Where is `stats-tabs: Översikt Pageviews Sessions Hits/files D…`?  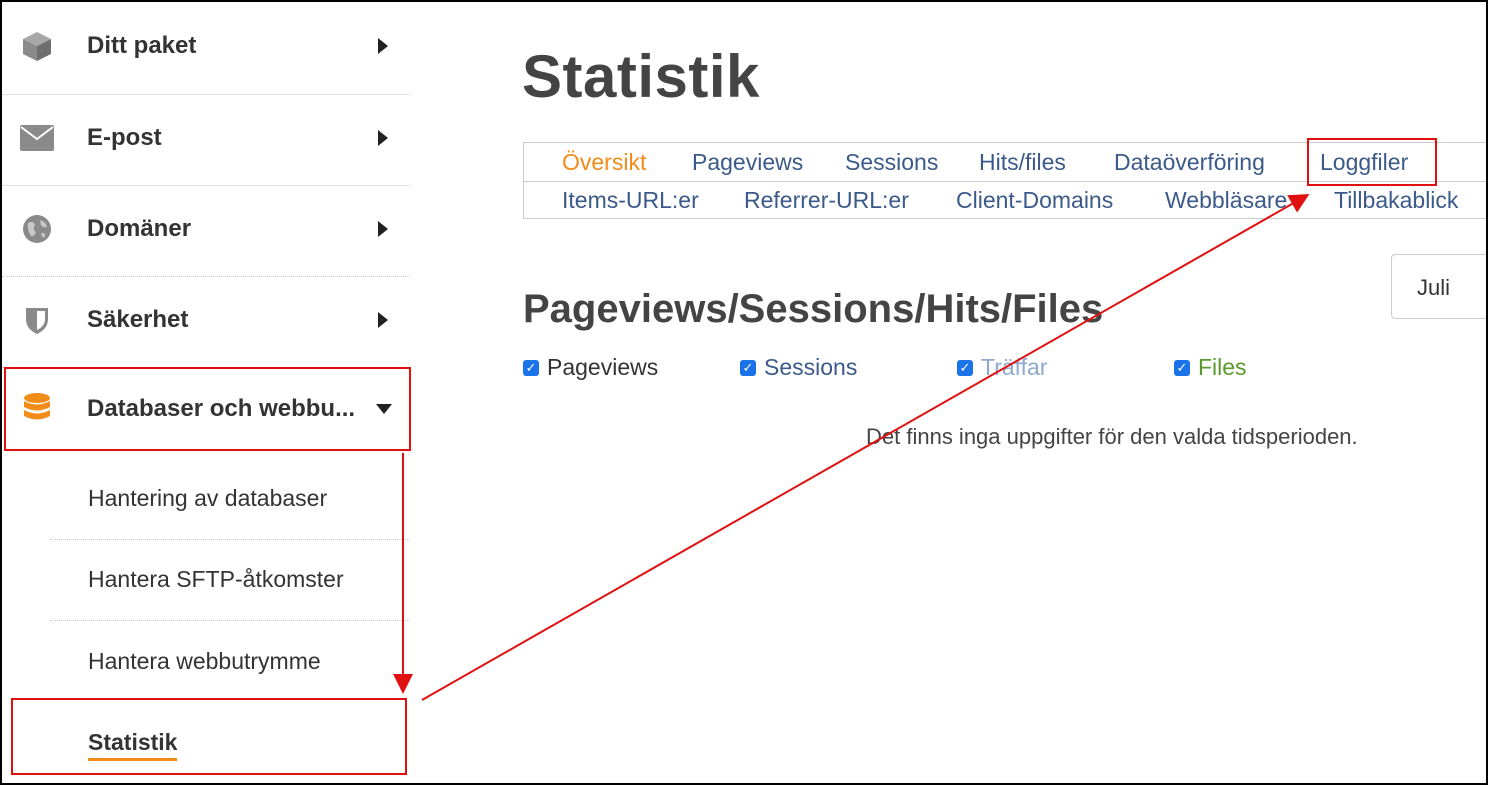
stats-tabs: Översikt Pageviews Sessions Hits/files D… is located at coordinates (1005, 180).